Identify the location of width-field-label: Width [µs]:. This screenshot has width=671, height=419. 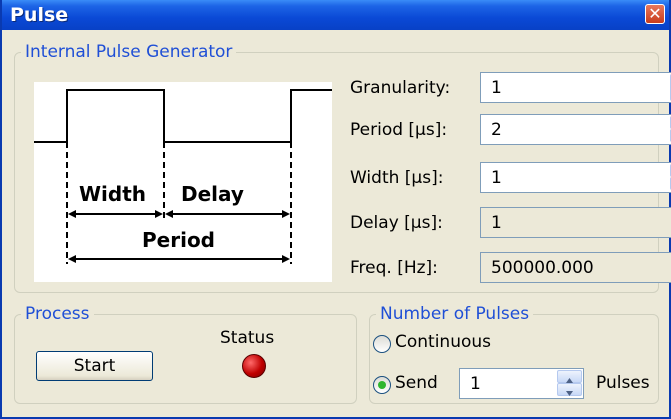
(397, 178).